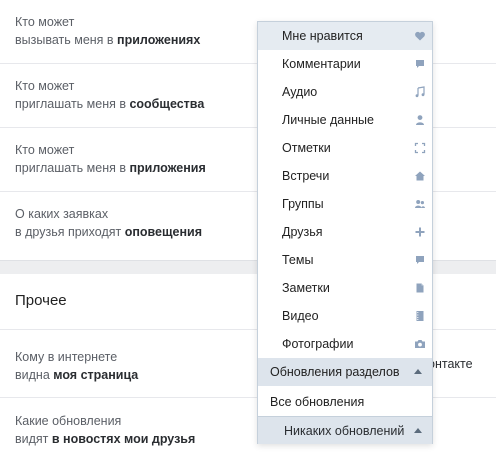 The height and width of the screenshot is (459, 496). What do you see at coordinates (450, 364) in the screenshot?
I see `setting-value-peek: онтакте` at bounding box center [450, 364].